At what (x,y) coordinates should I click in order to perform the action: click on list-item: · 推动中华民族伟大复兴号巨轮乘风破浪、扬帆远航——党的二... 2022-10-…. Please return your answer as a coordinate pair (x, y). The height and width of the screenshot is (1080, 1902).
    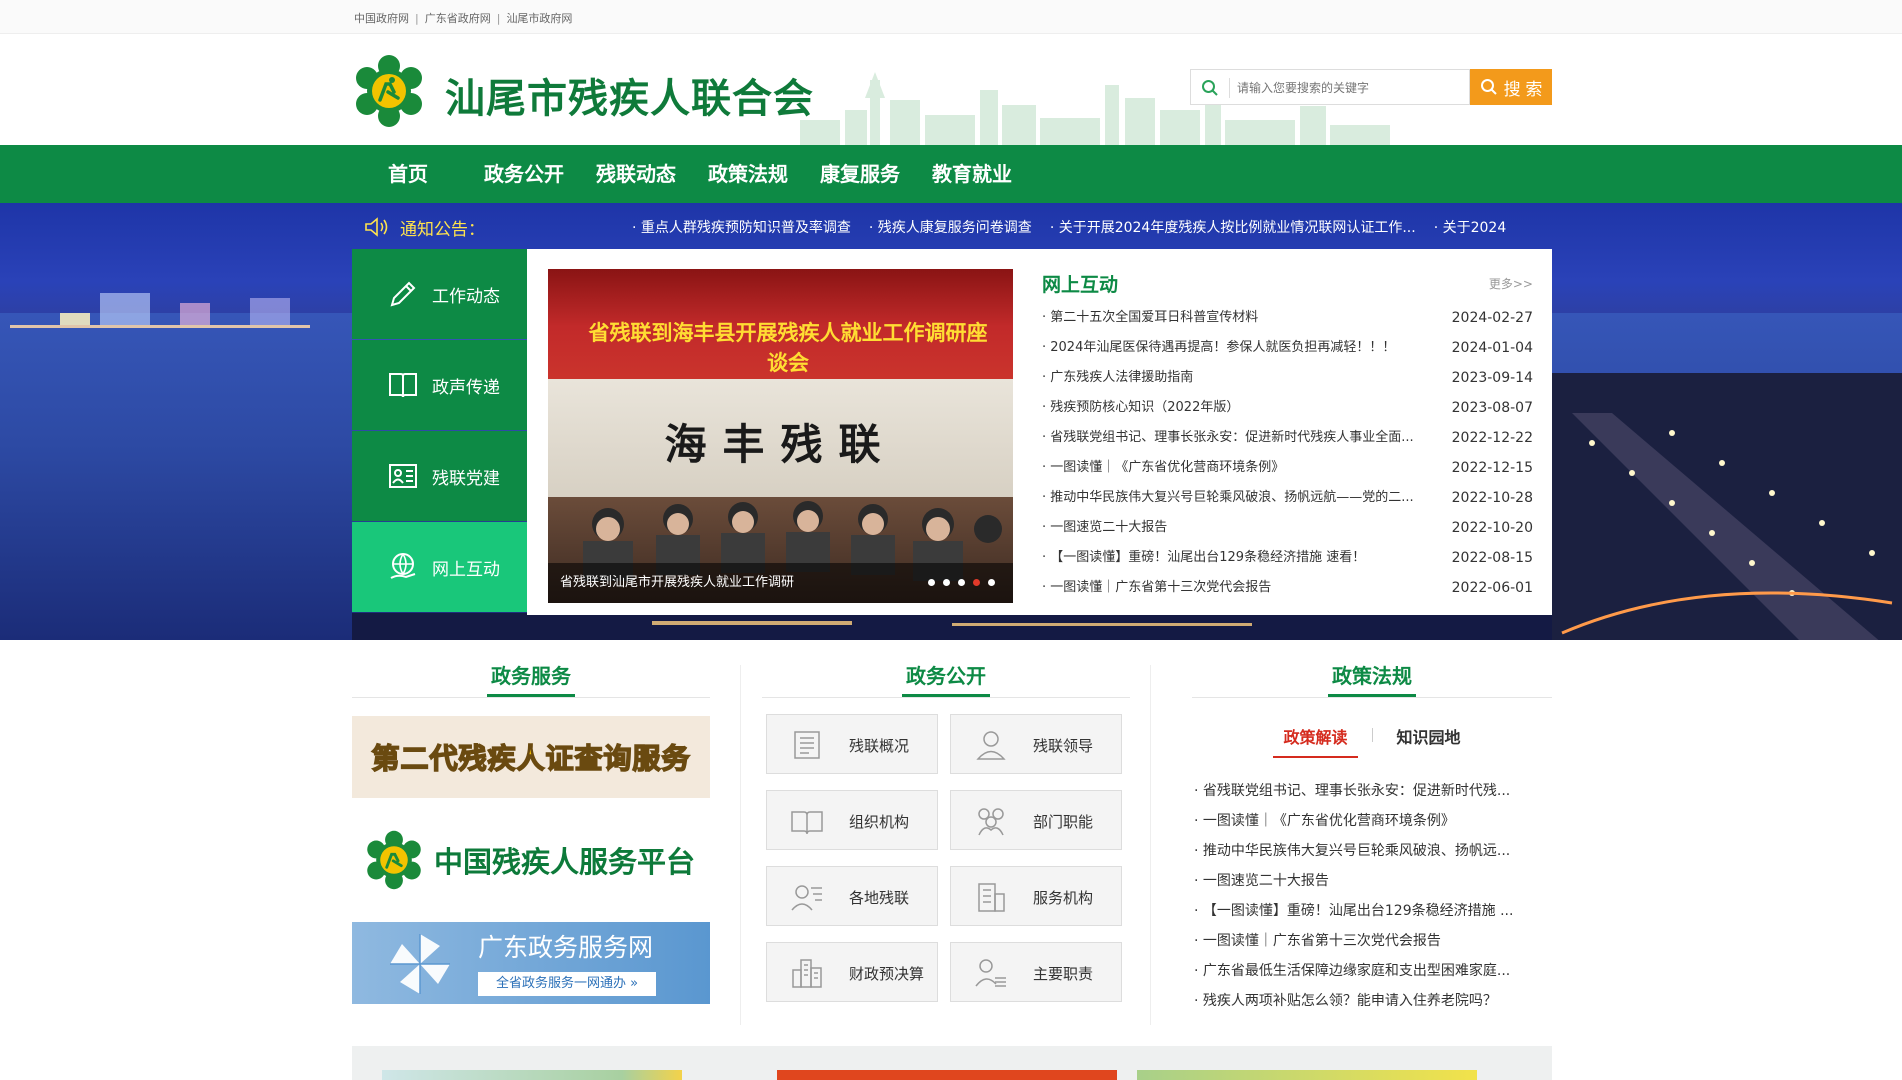
    Looking at the image, I should click on (1290, 498).